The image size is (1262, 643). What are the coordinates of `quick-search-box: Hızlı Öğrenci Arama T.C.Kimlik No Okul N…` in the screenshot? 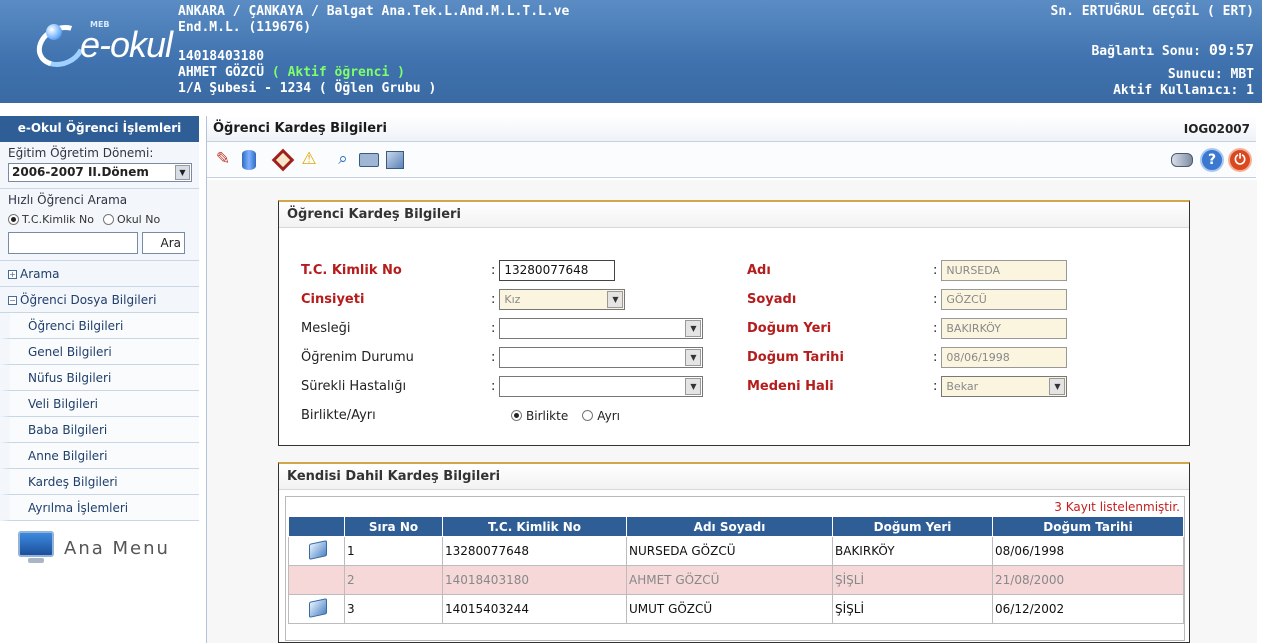 It's located at (99, 225).